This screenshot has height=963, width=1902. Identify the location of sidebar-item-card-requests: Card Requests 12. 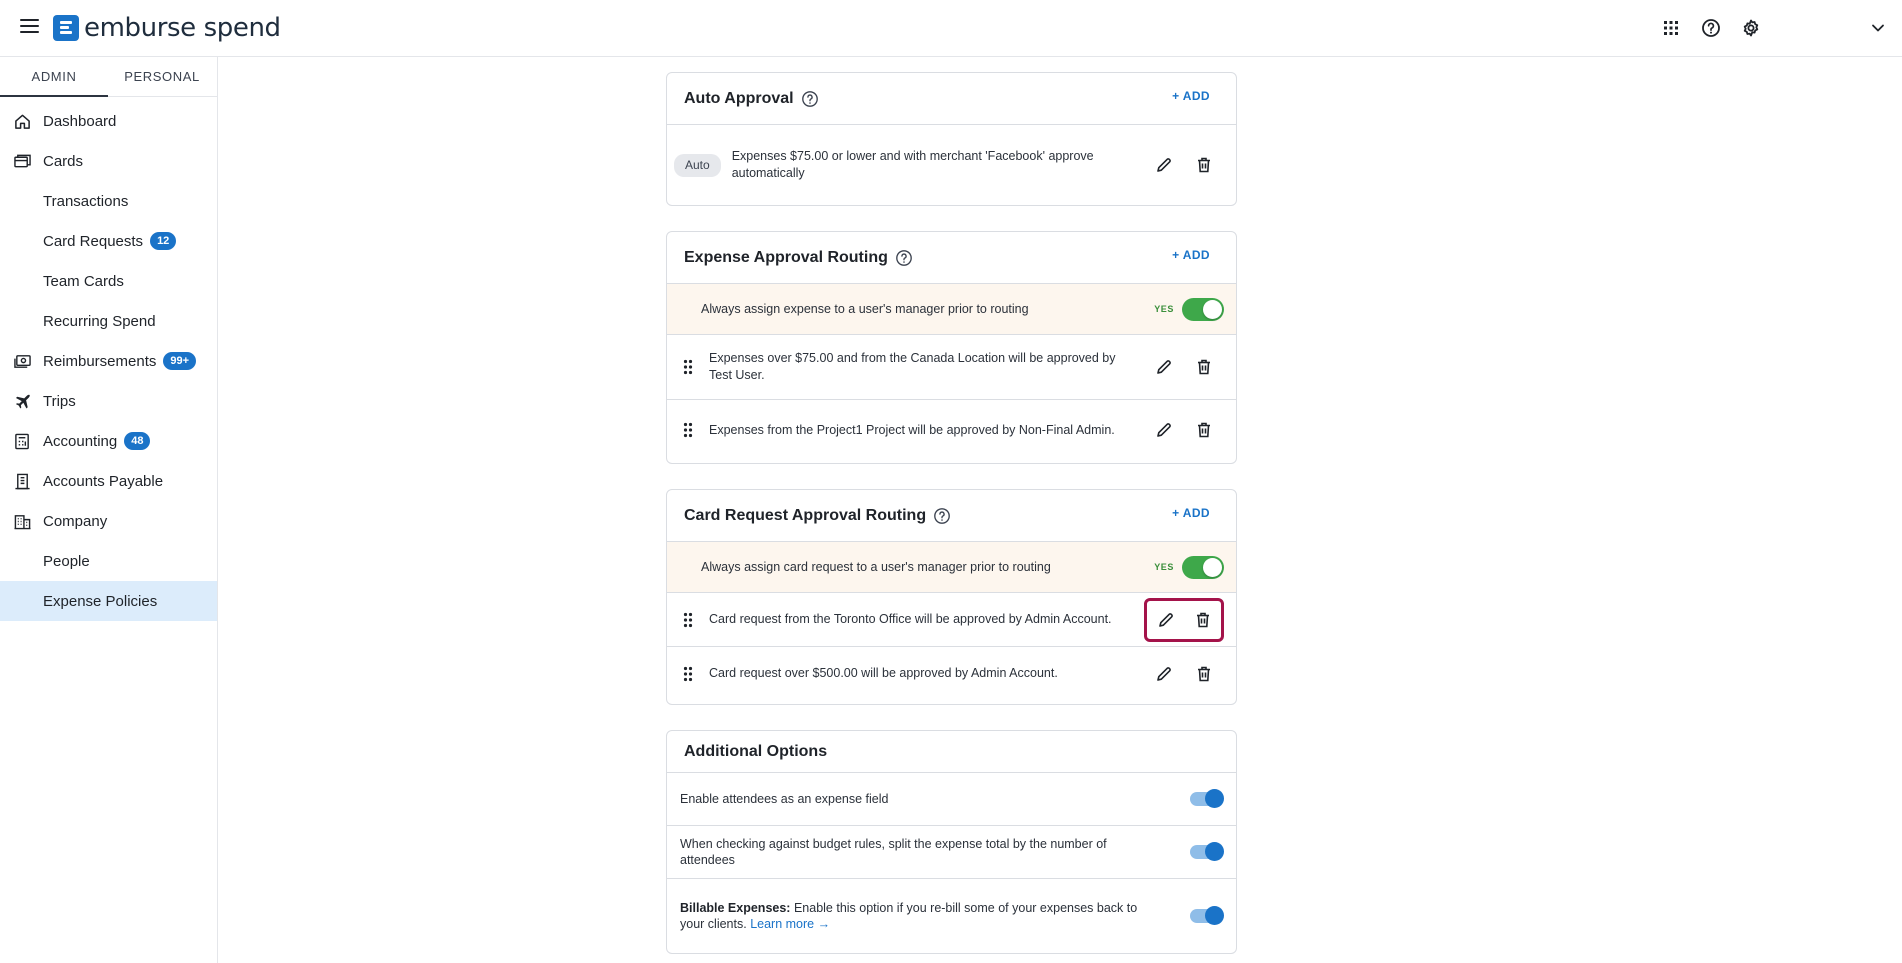
(108, 241).